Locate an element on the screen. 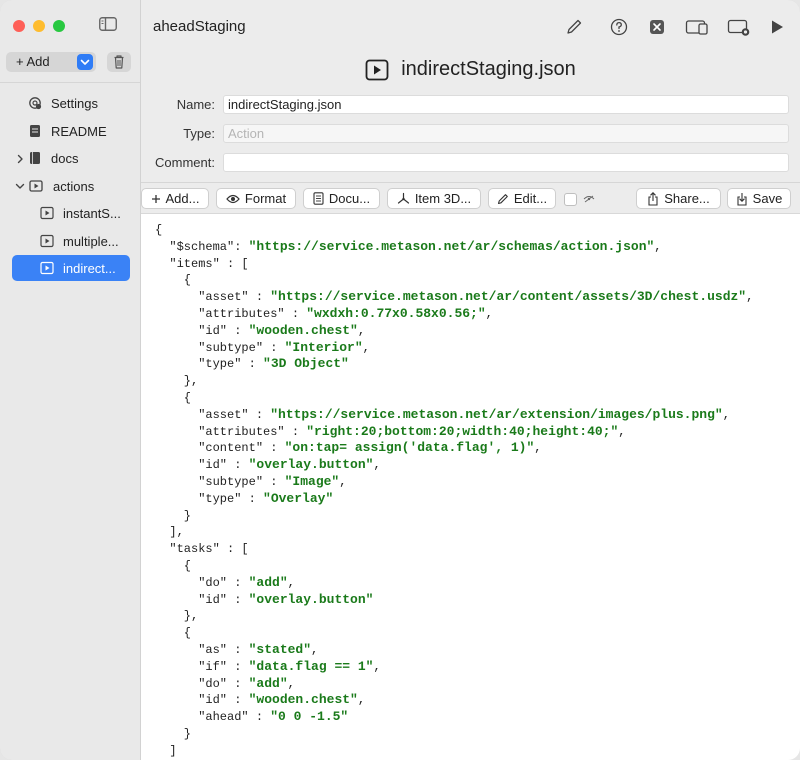  sidebar-toggle-icon is located at coordinates (108, 24).